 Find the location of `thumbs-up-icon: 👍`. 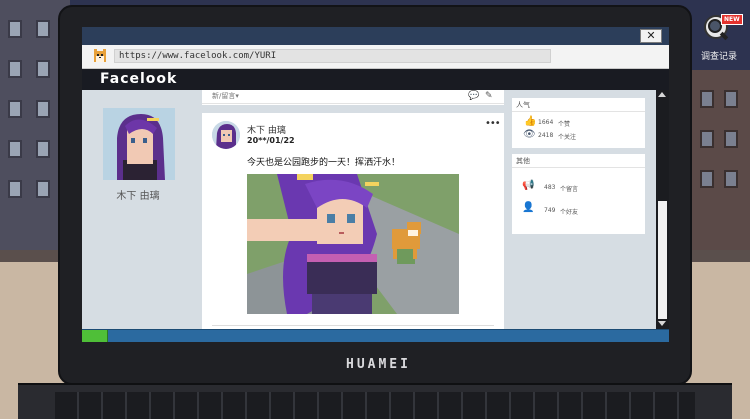

thumbs-up-icon: 👍 is located at coordinates (530, 121).